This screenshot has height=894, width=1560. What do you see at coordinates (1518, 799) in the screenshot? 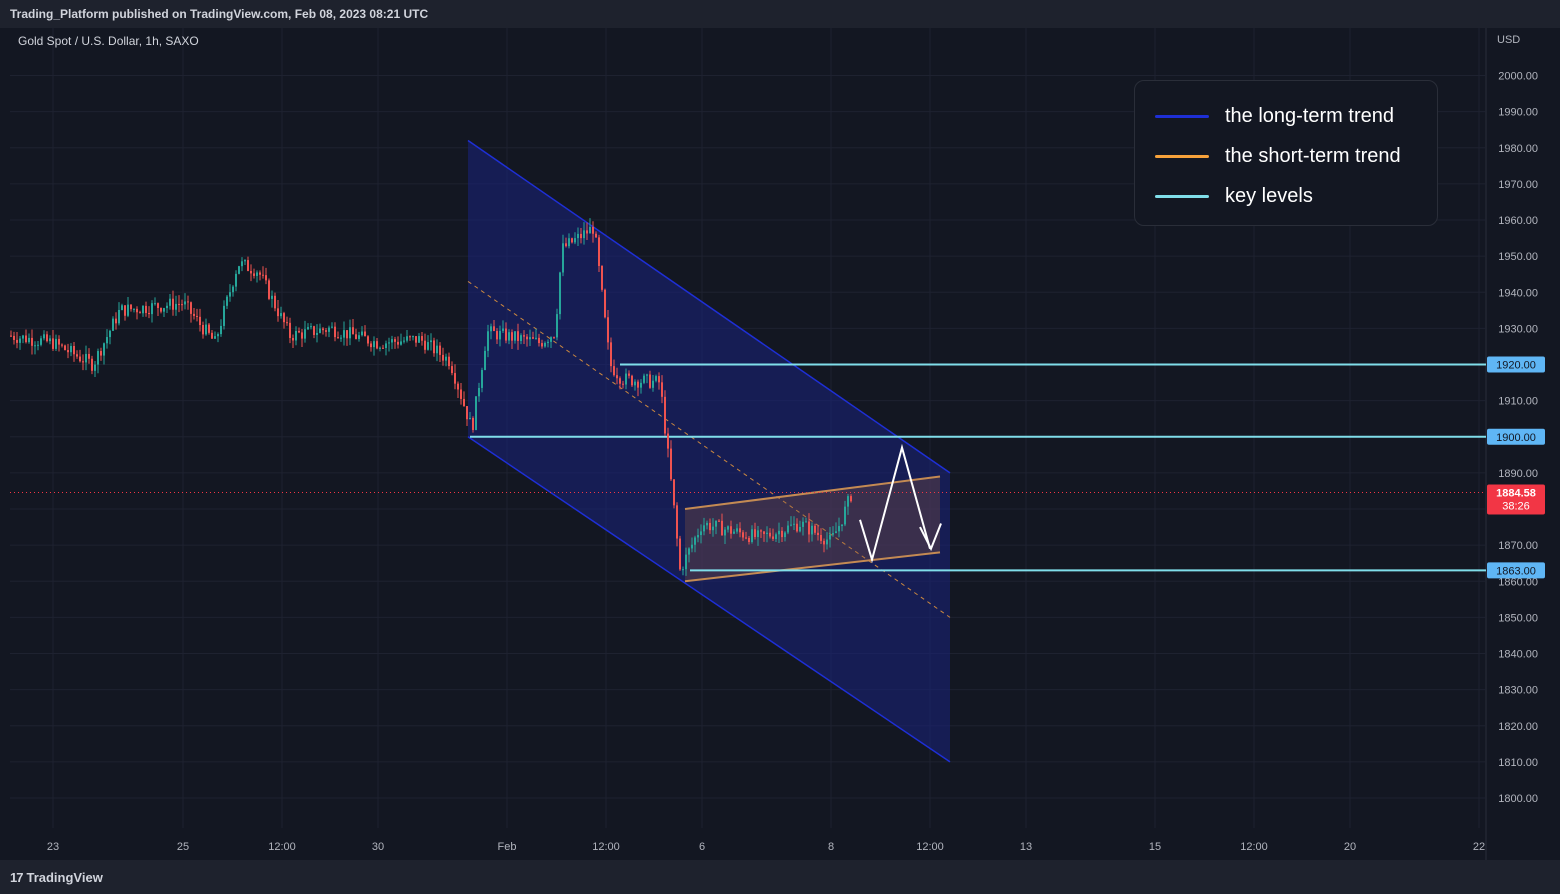
I see `y-tick-label: 1800.00` at bounding box center [1518, 799].